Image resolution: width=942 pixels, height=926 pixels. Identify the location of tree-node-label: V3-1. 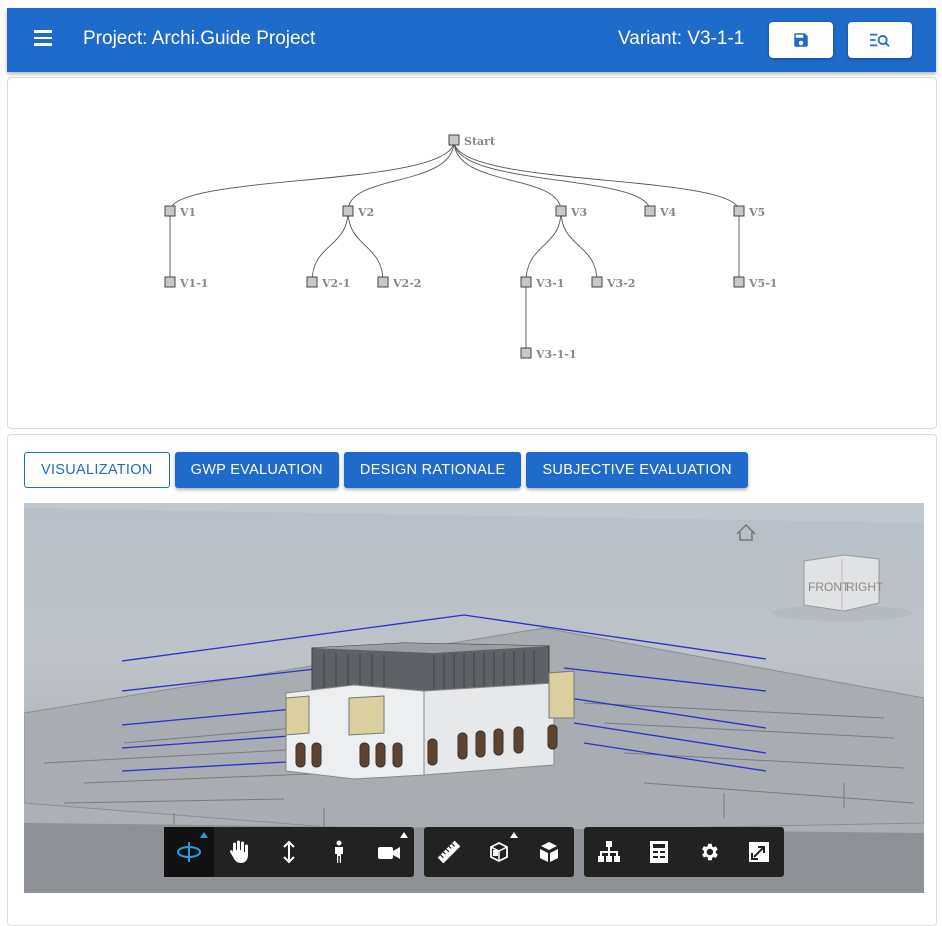
(549, 283).